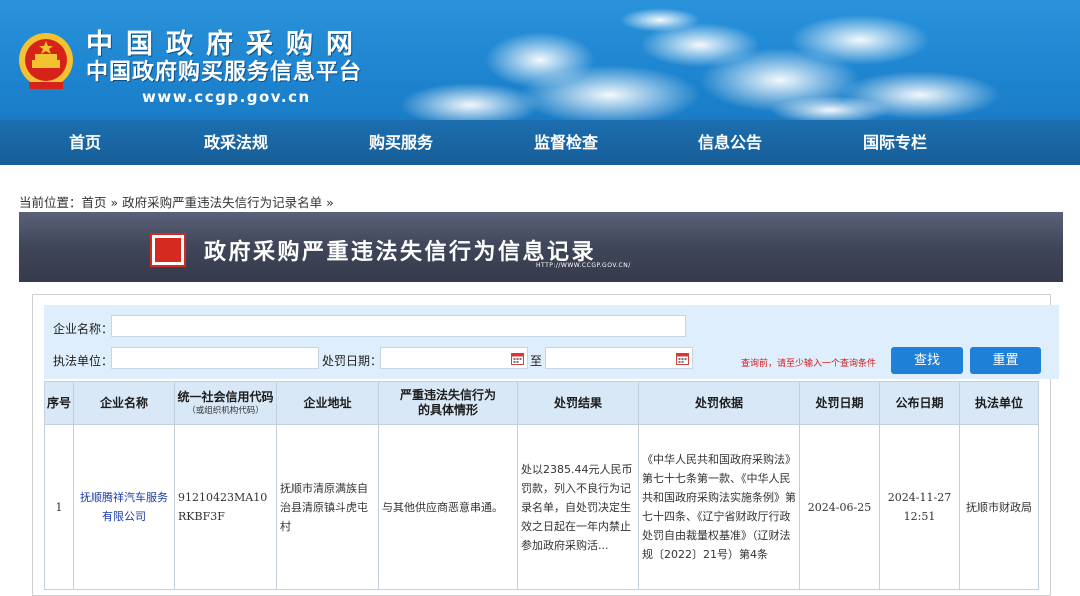  Describe the element at coordinates (839, 403) in the screenshot. I see `col-header-penalty-date: 处罚日期` at that location.